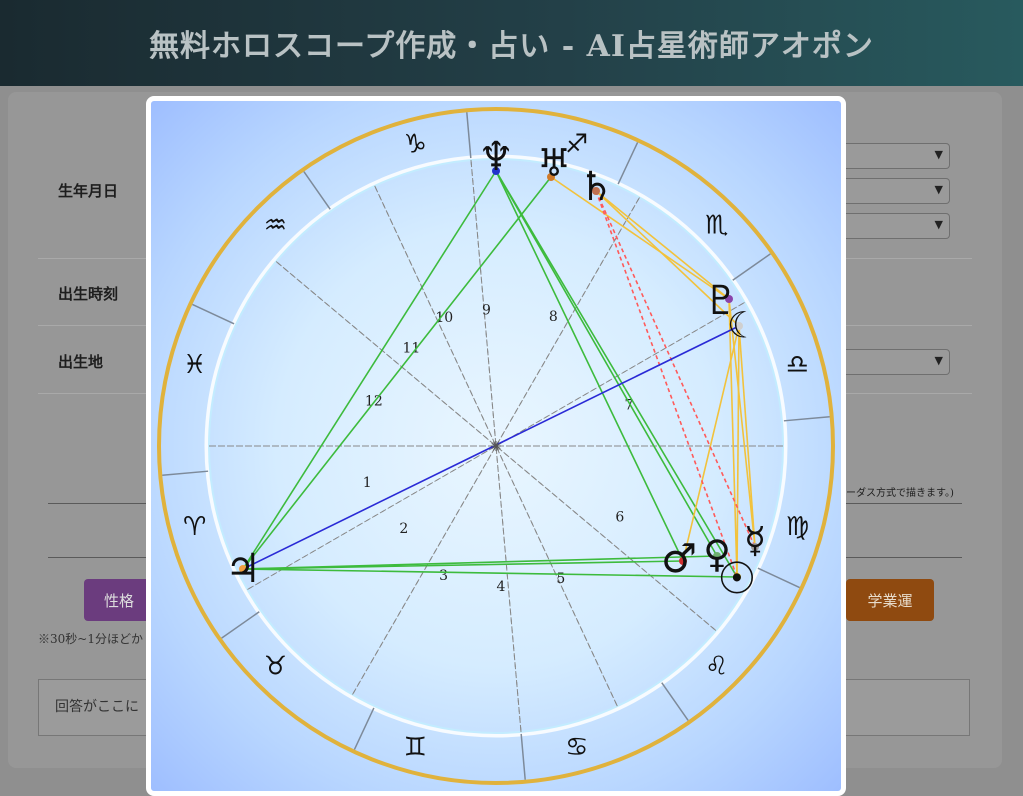  I want to click on house-system-note: ーダス方式で描きます。), so click(900, 493).